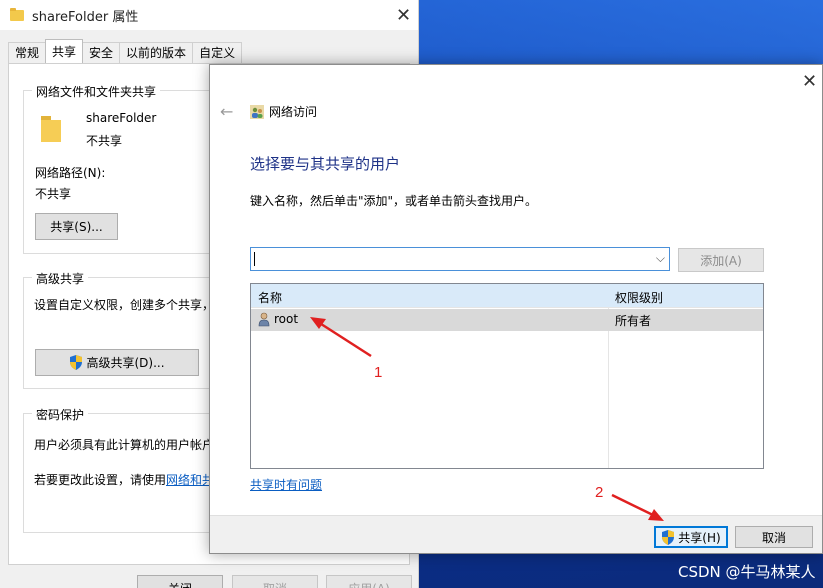 This screenshot has height=588, width=823. I want to click on properties-titlebar: shareFolder 属性 ✕, so click(209, 15).